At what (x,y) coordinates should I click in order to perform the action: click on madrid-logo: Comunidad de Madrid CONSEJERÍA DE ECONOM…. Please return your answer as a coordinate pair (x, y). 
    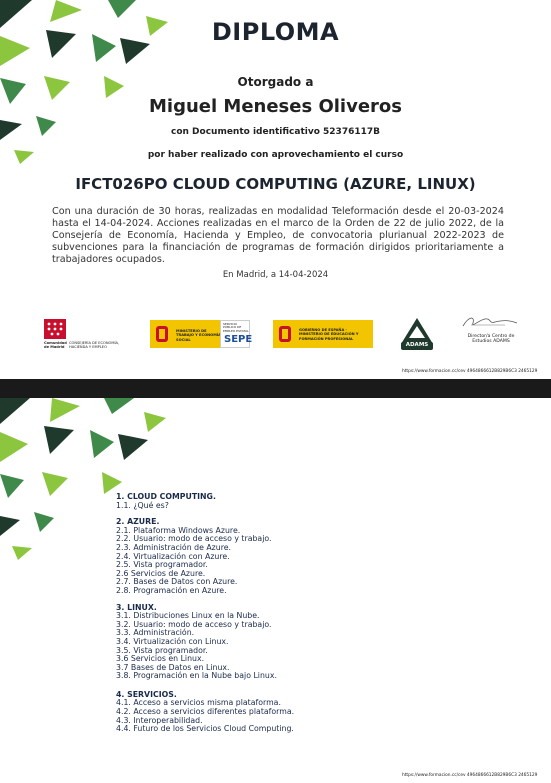
    Looking at the image, I should click on (84, 336).